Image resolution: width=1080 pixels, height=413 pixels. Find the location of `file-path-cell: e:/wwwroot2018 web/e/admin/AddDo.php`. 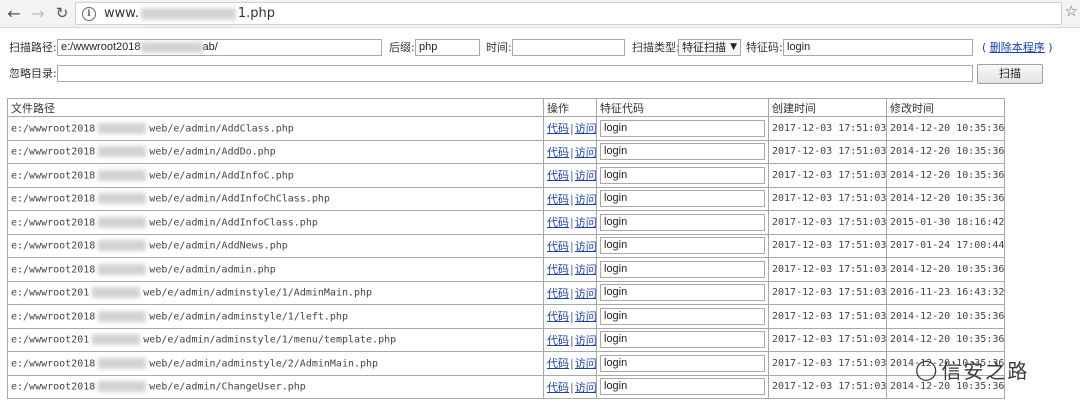

file-path-cell: e:/wwwroot2018 web/e/admin/AddDo.php is located at coordinates (275, 151).